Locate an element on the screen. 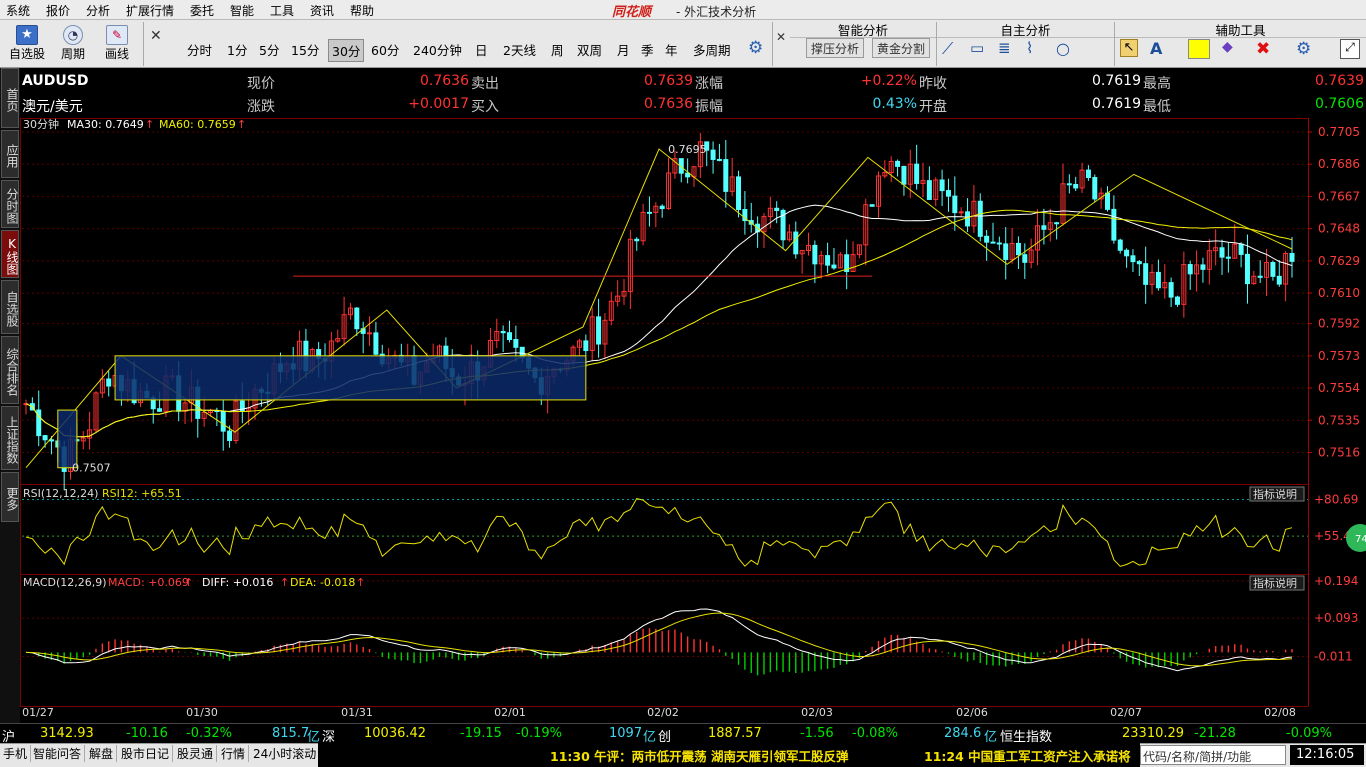 Image resolution: width=1366 pixels, height=767 pixels. rsi-indicator-help-label: 指标说明 is located at coordinates (1275, 494).